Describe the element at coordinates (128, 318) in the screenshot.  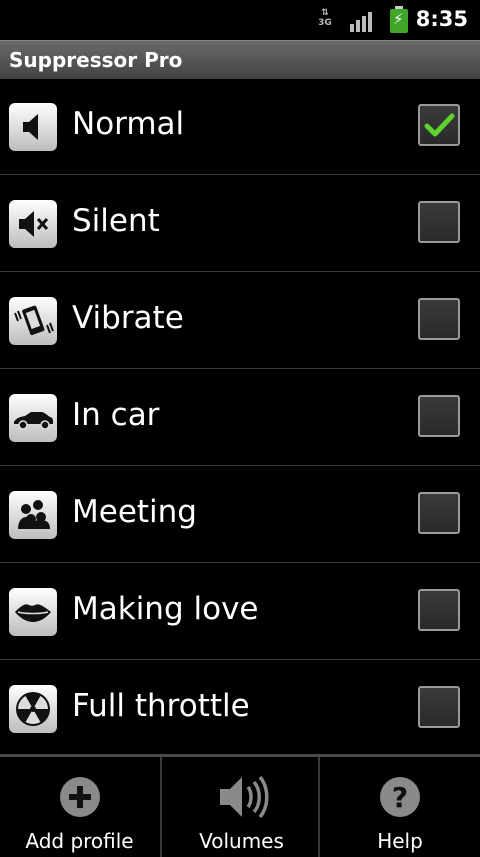
I see `profile-label: Vibrate` at that location.